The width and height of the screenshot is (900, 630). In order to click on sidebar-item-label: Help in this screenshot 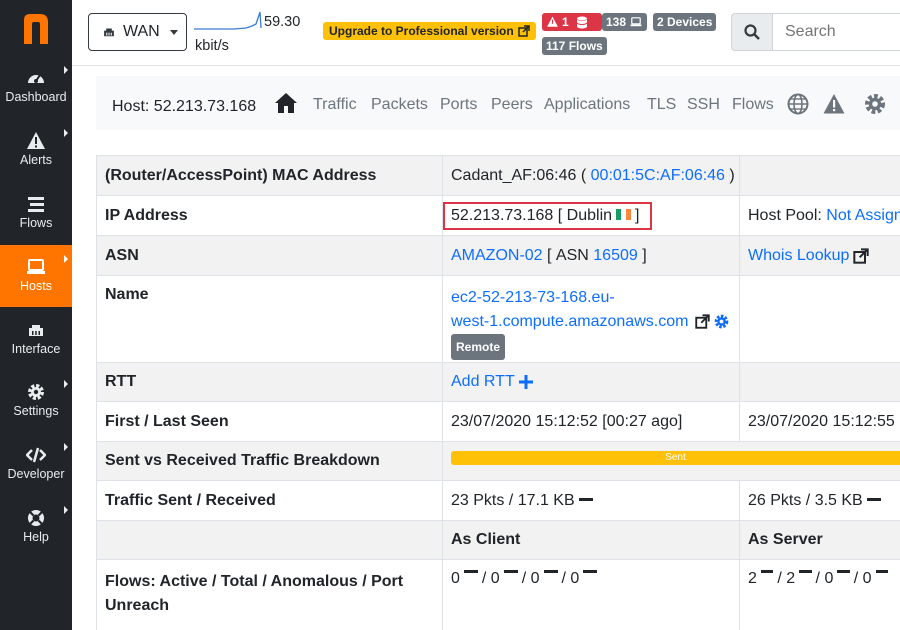, I will do `click(36, 537)`.